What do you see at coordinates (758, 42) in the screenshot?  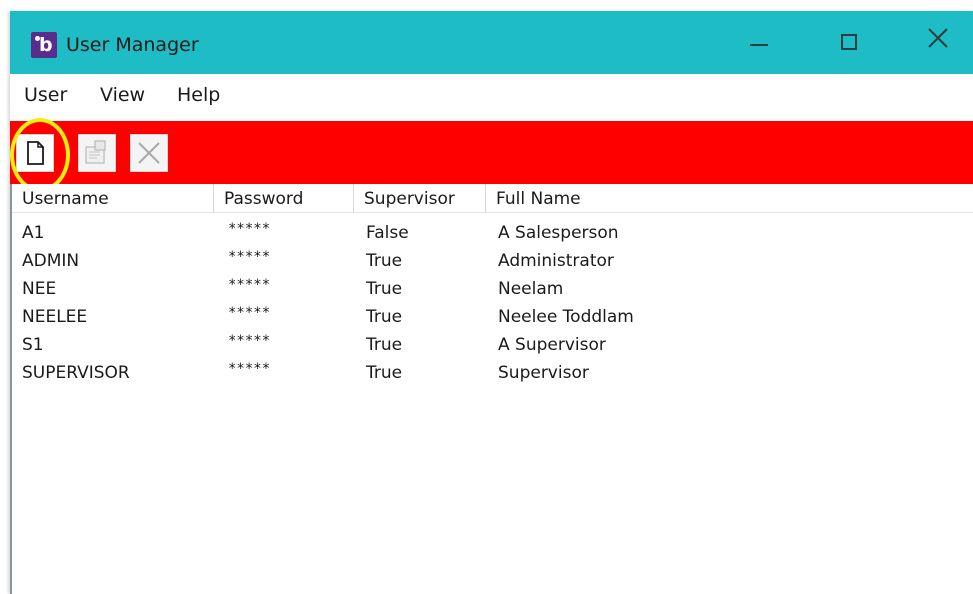 I see `minimize-button` at bounding box center [758, 42].